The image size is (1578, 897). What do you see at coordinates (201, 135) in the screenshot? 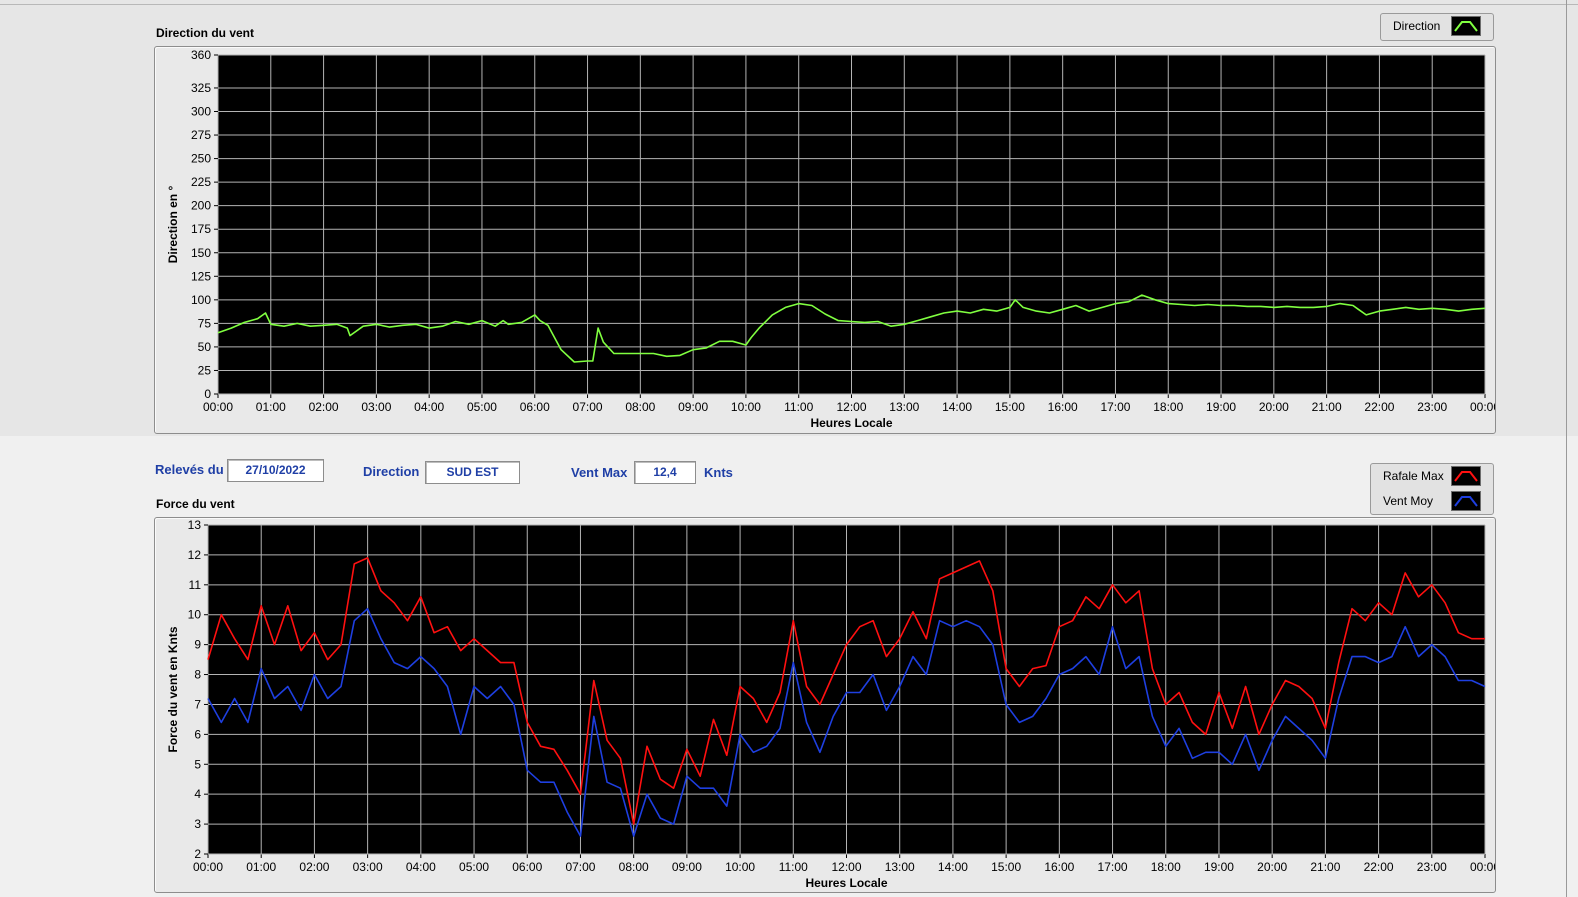
I see `y-tick-label: 275` at bounding box center [201, 135].